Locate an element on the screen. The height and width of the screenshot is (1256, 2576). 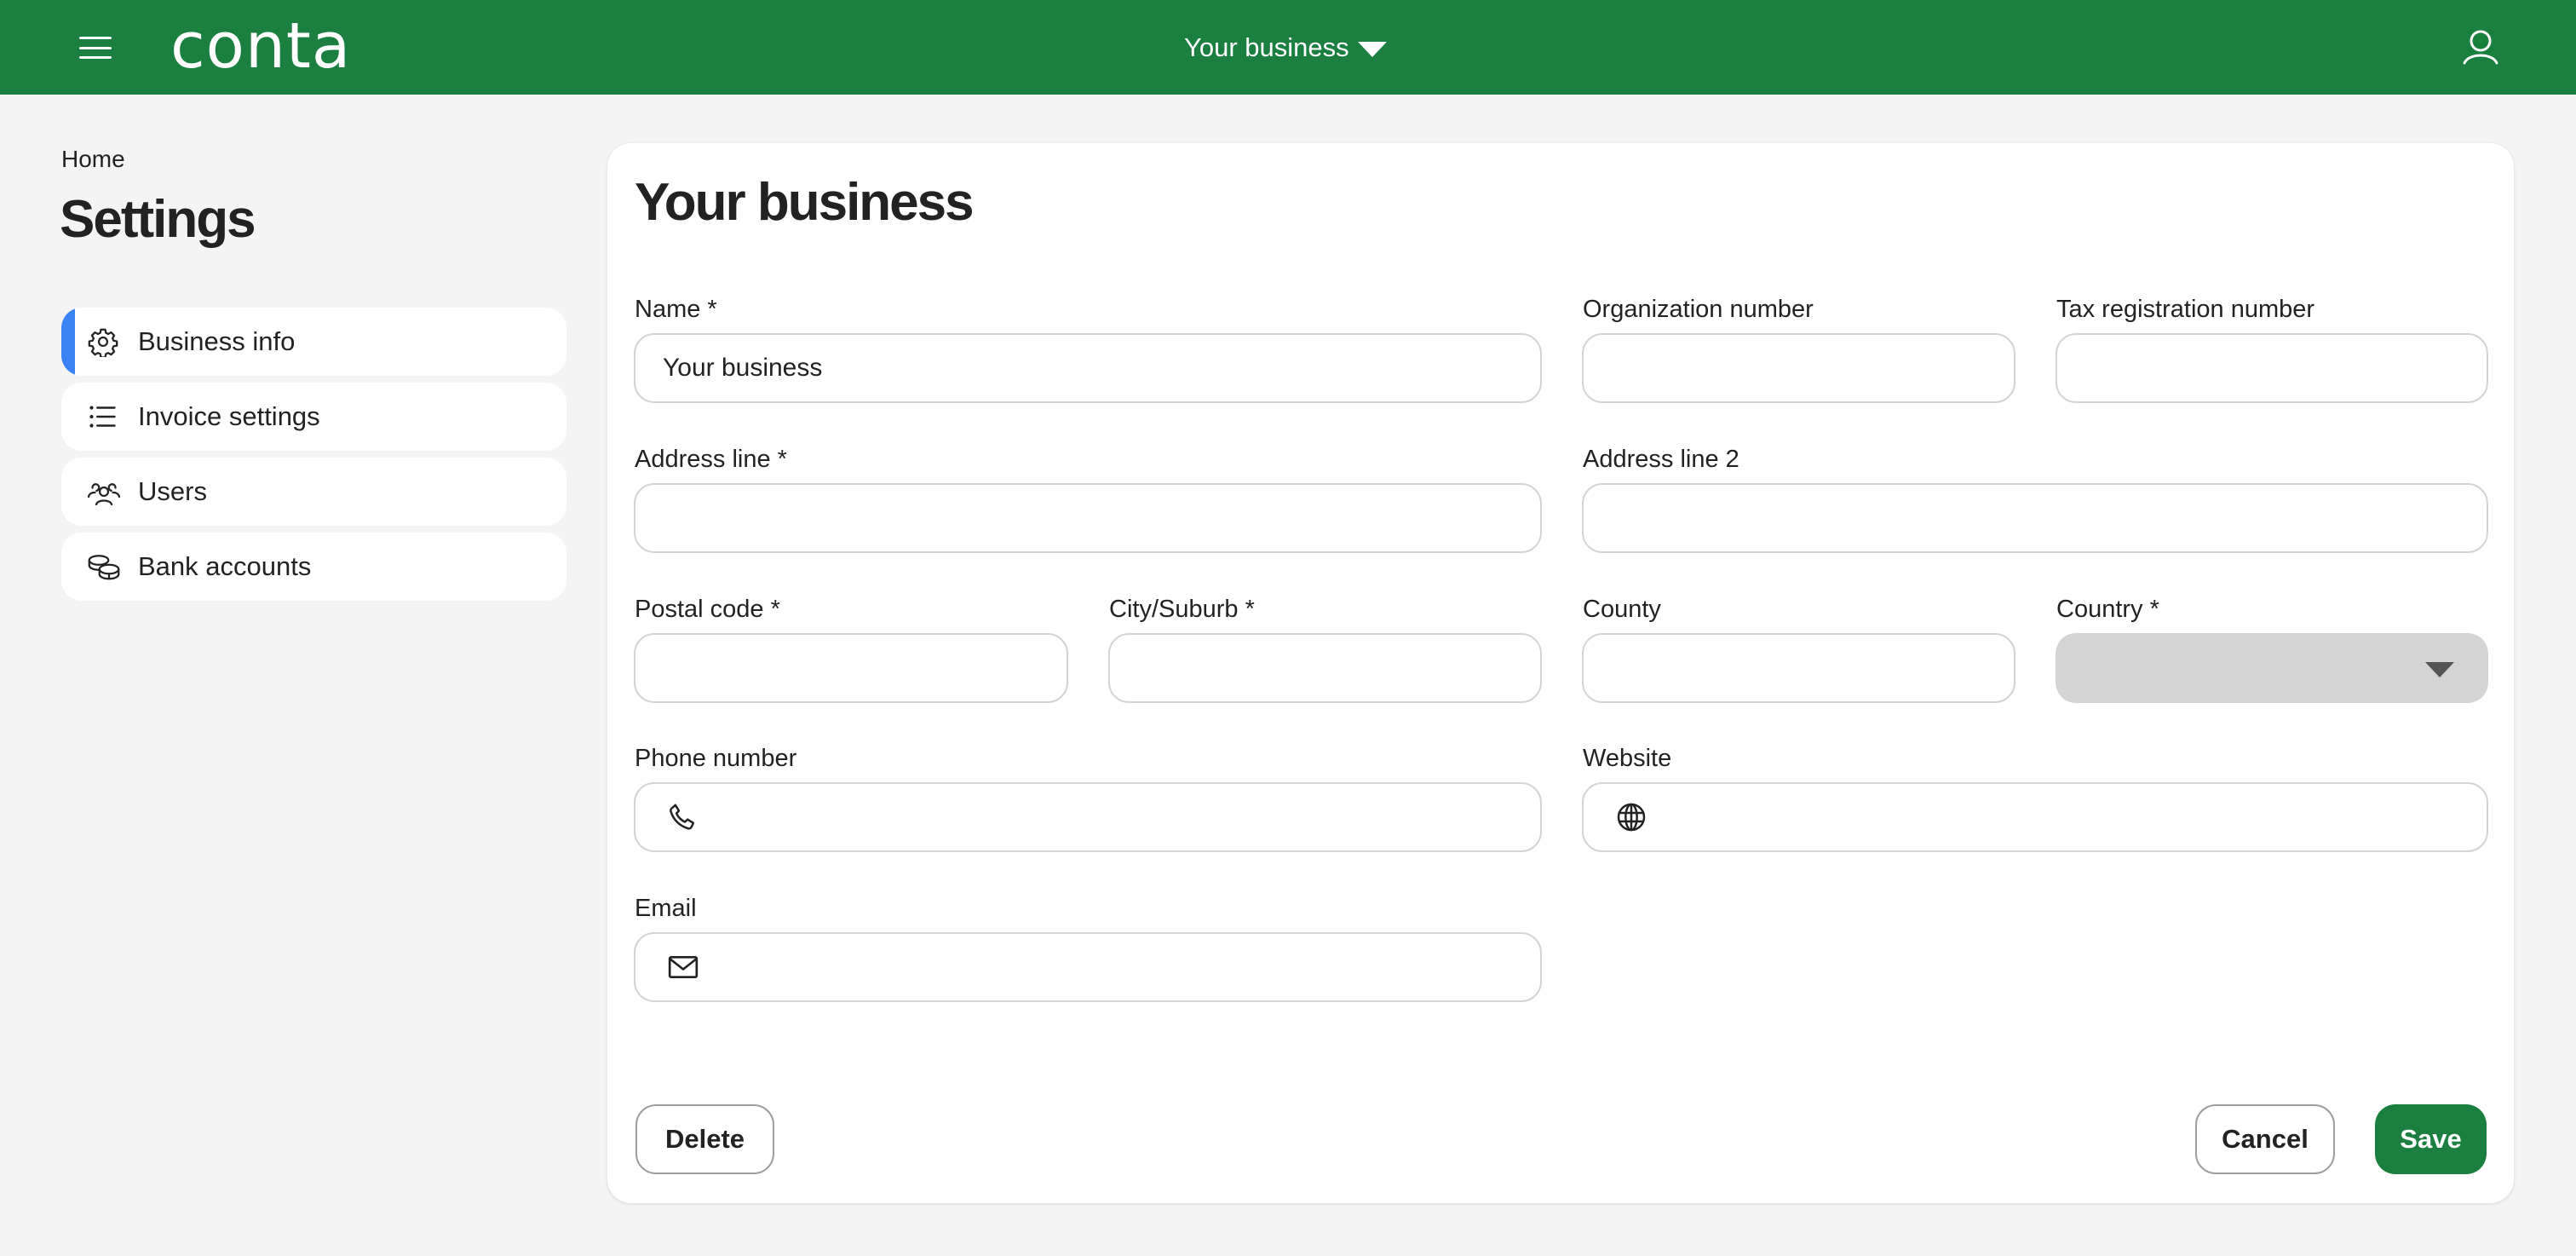
postal-code-input is located at coordinates (851, 668).